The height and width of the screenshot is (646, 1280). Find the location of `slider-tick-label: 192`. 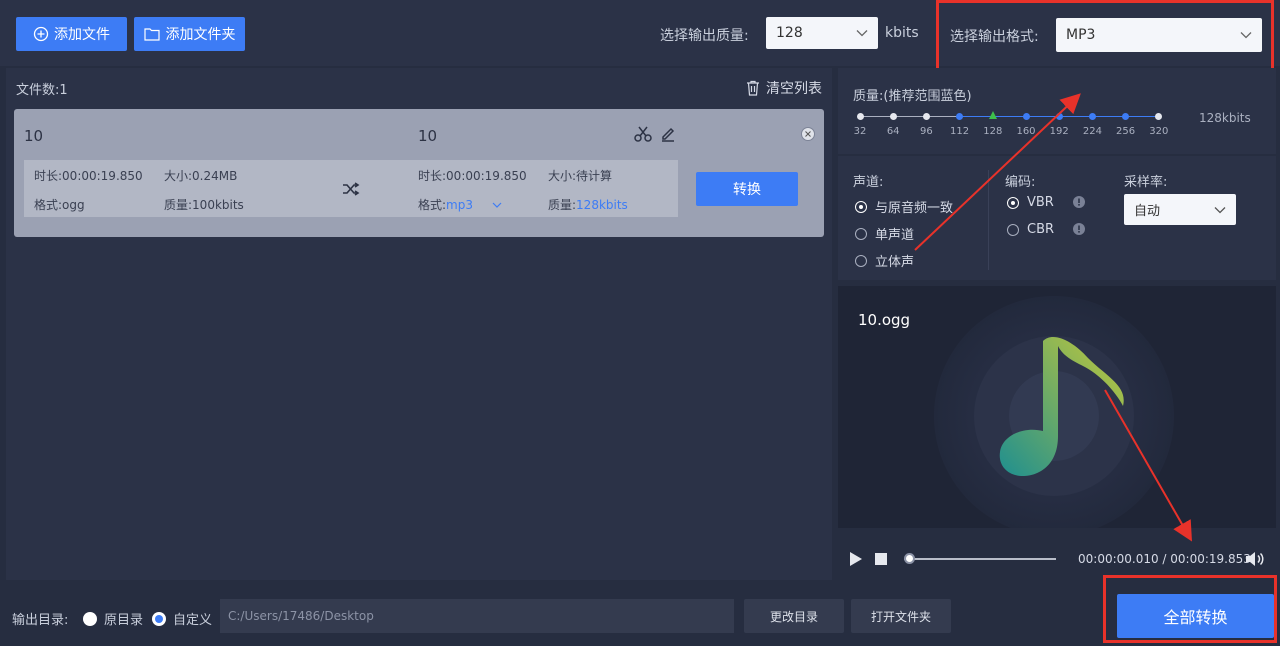

slider-tick-label: 192 is located at coordinates (1059, 131).